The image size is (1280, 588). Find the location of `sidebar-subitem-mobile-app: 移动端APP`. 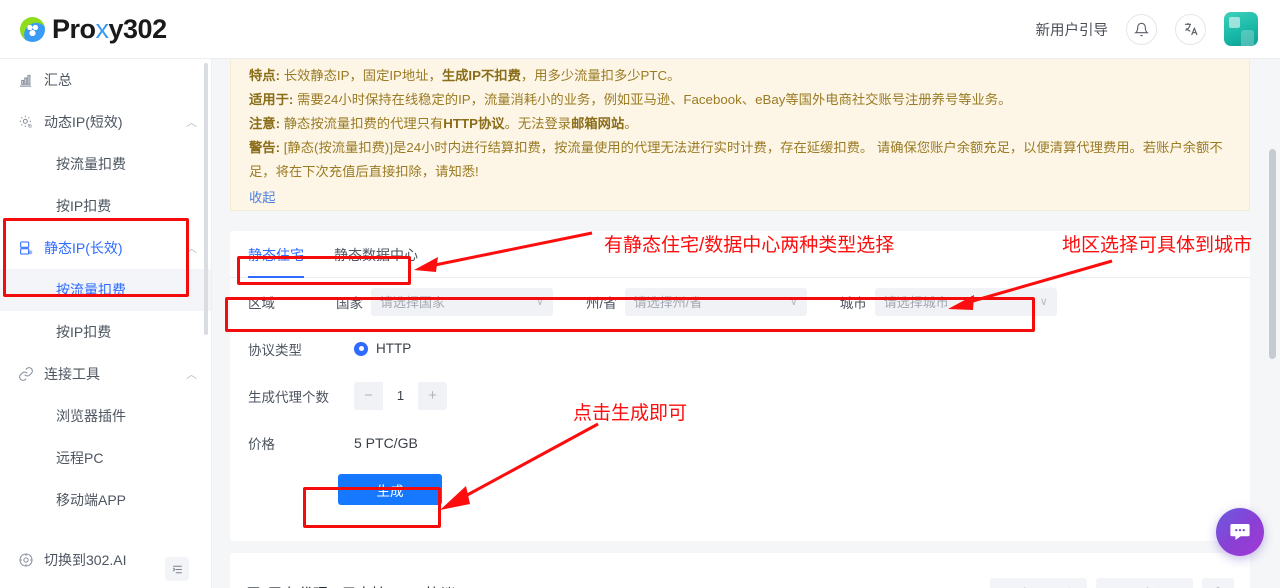

sidebar-subitem-mobile-app: 移动端APP is located at coordinates (105, 500).